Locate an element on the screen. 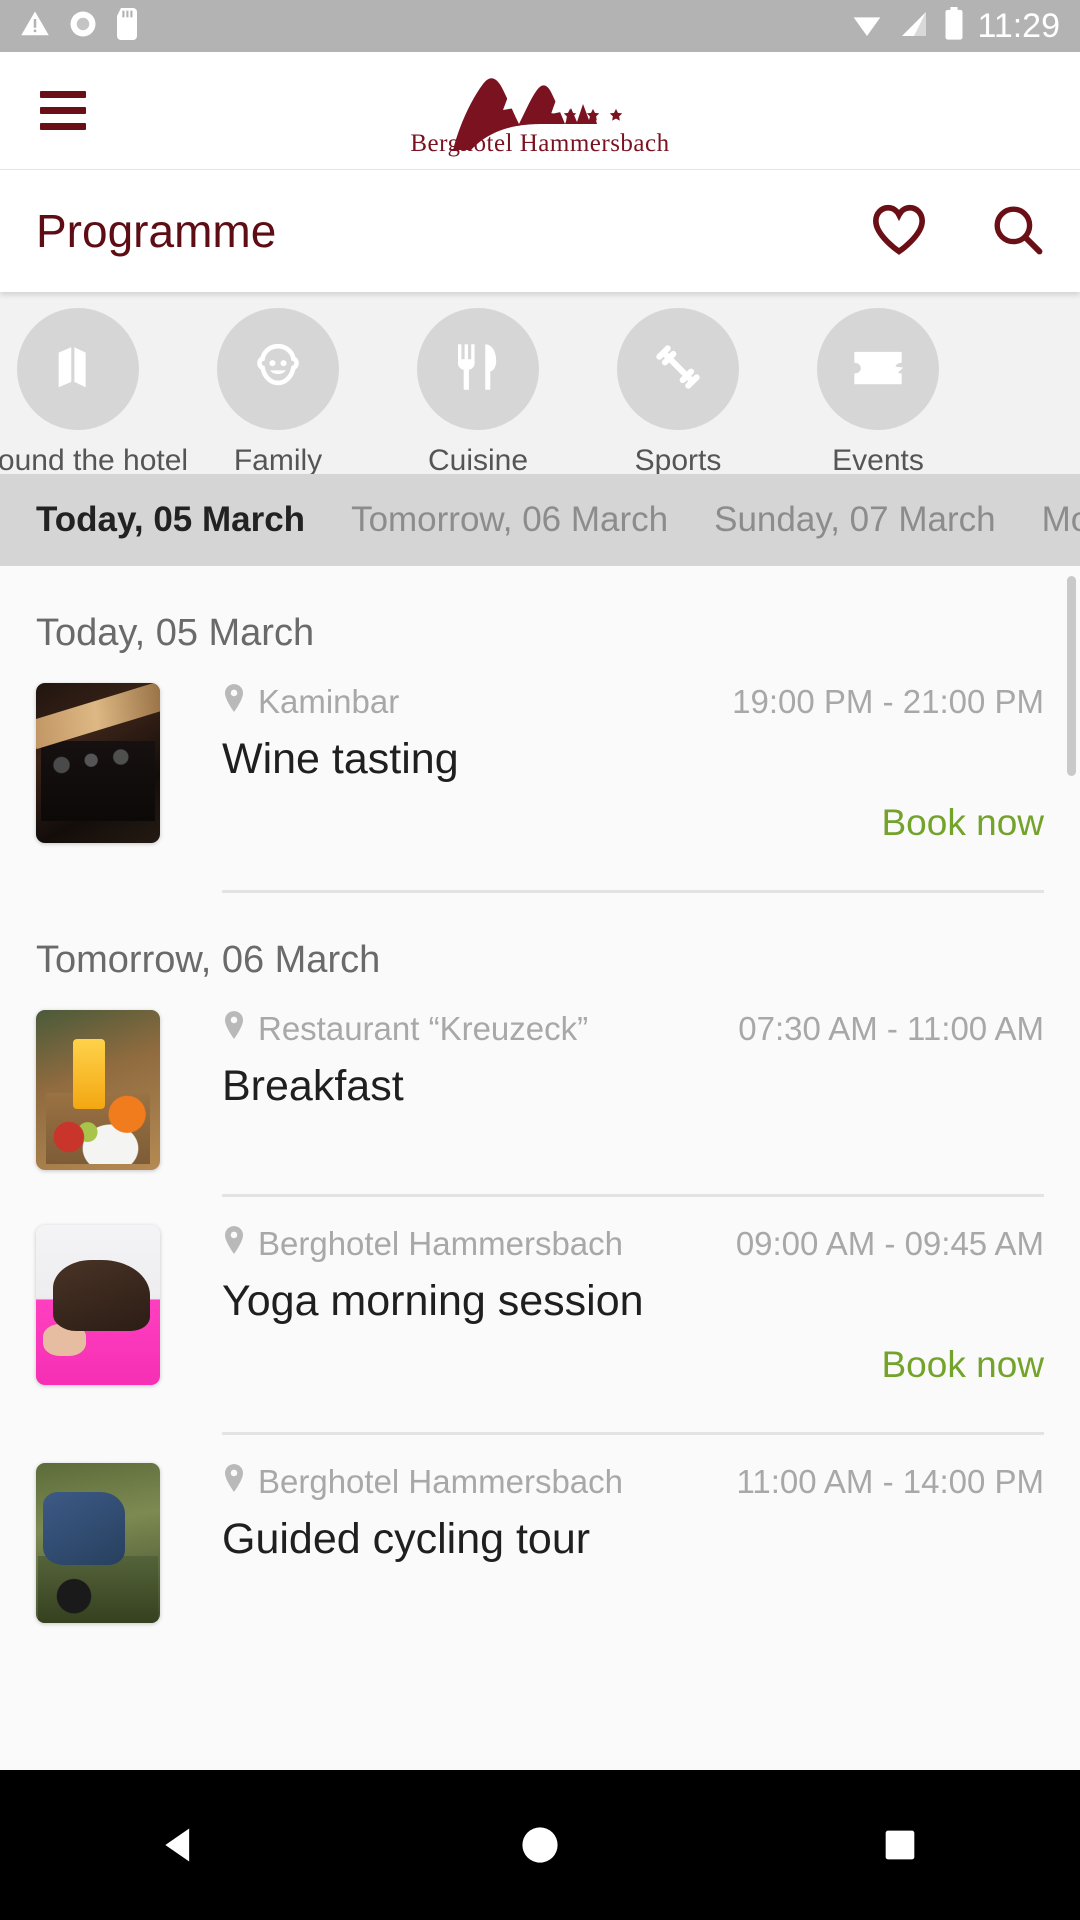 The image size is (1080, 1920). event-location-text: Kaminbar is located at coordinates (329, 701).